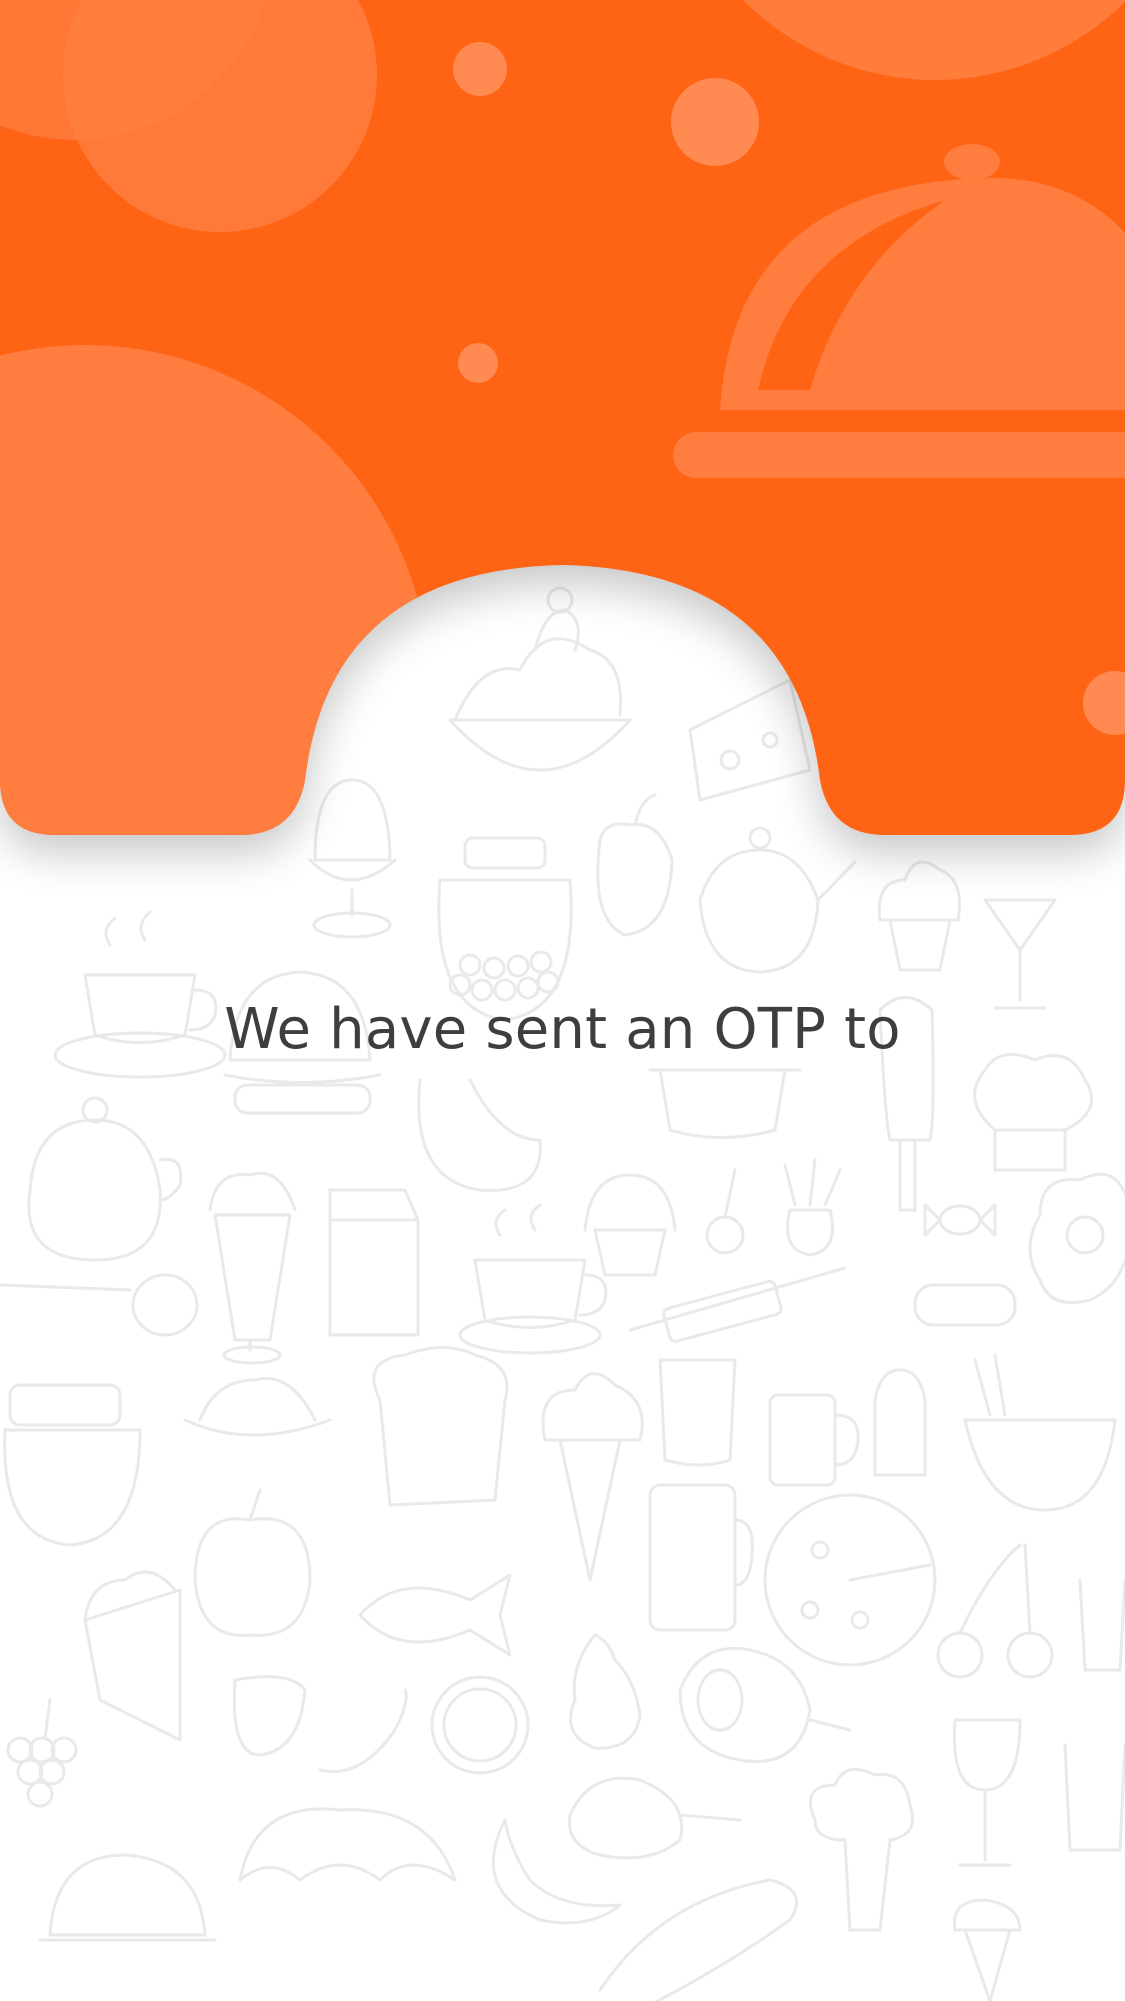 This screenshot has height=2001, width=1125. I want to click on baguette-doodle-icon, so click(698, 1939).